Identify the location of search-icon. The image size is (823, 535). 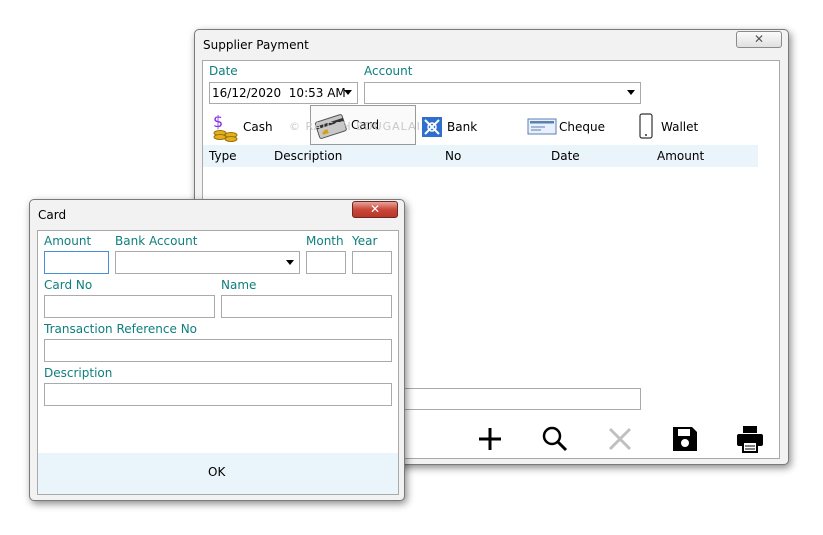
(555, 439).